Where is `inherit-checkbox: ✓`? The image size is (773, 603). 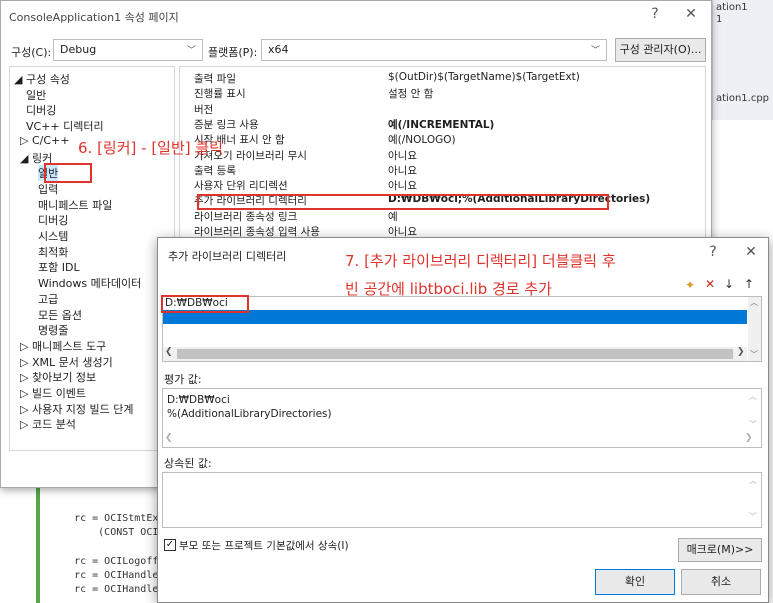
inherit-checkbox: ✓ is located at coordinates (170, 545).